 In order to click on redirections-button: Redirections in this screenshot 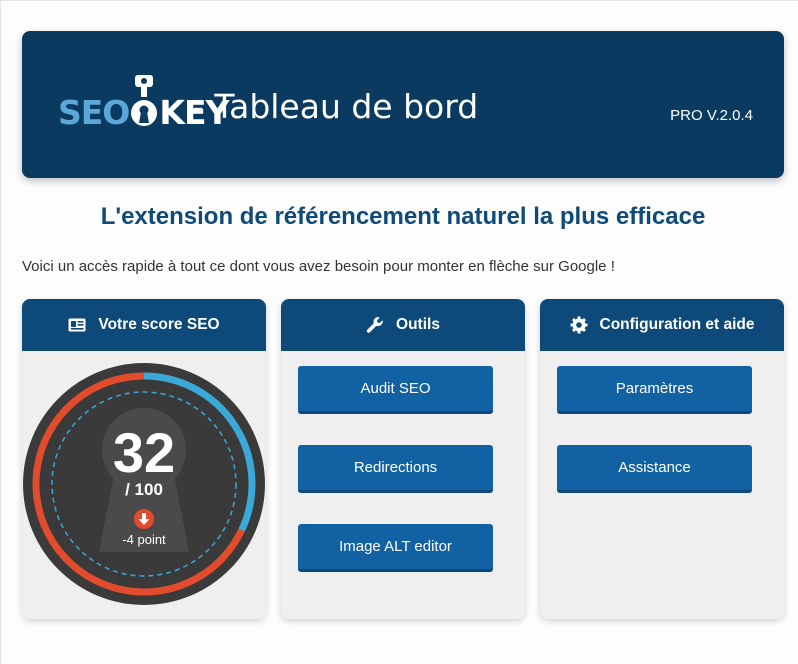, I will do `click(395, 469)`.